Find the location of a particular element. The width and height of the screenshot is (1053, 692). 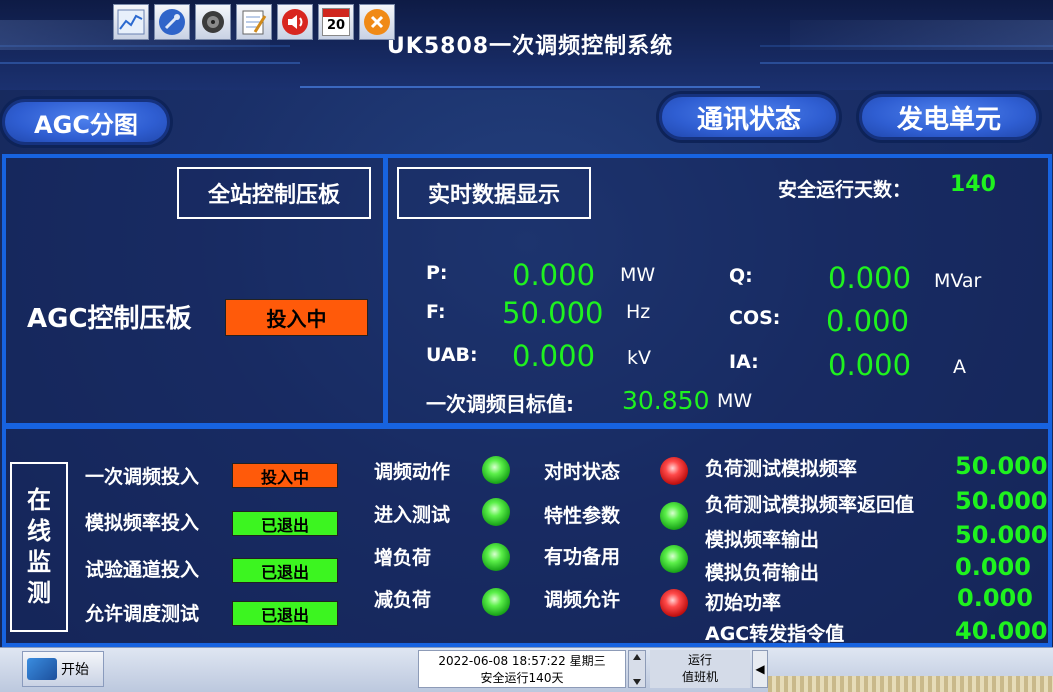

q-unit: MVar is located at coordinates (958, 281).